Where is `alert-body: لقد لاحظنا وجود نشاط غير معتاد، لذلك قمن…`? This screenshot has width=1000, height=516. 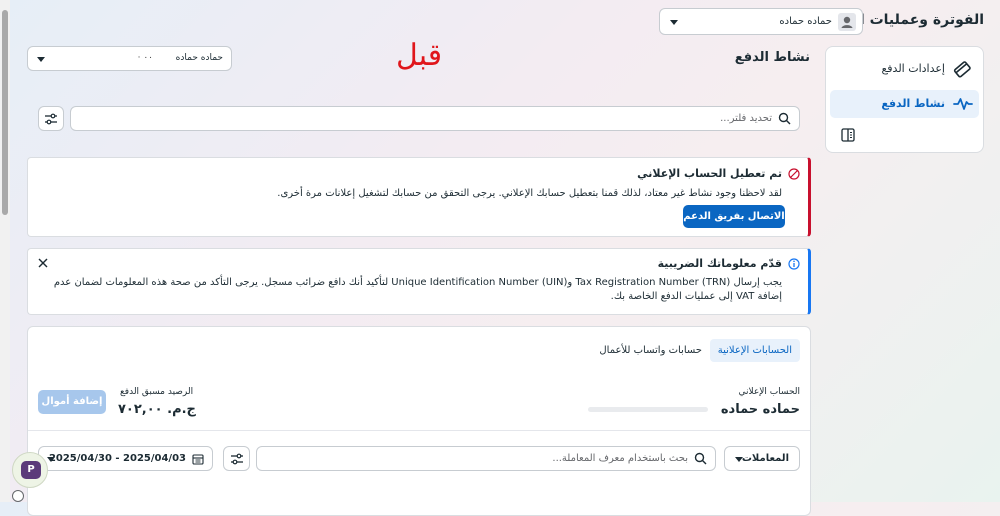 alert-body: لقد لاحظنا وجود نشاط غير معتاد، لذلك قمن… is located at coordinates (529, 193).